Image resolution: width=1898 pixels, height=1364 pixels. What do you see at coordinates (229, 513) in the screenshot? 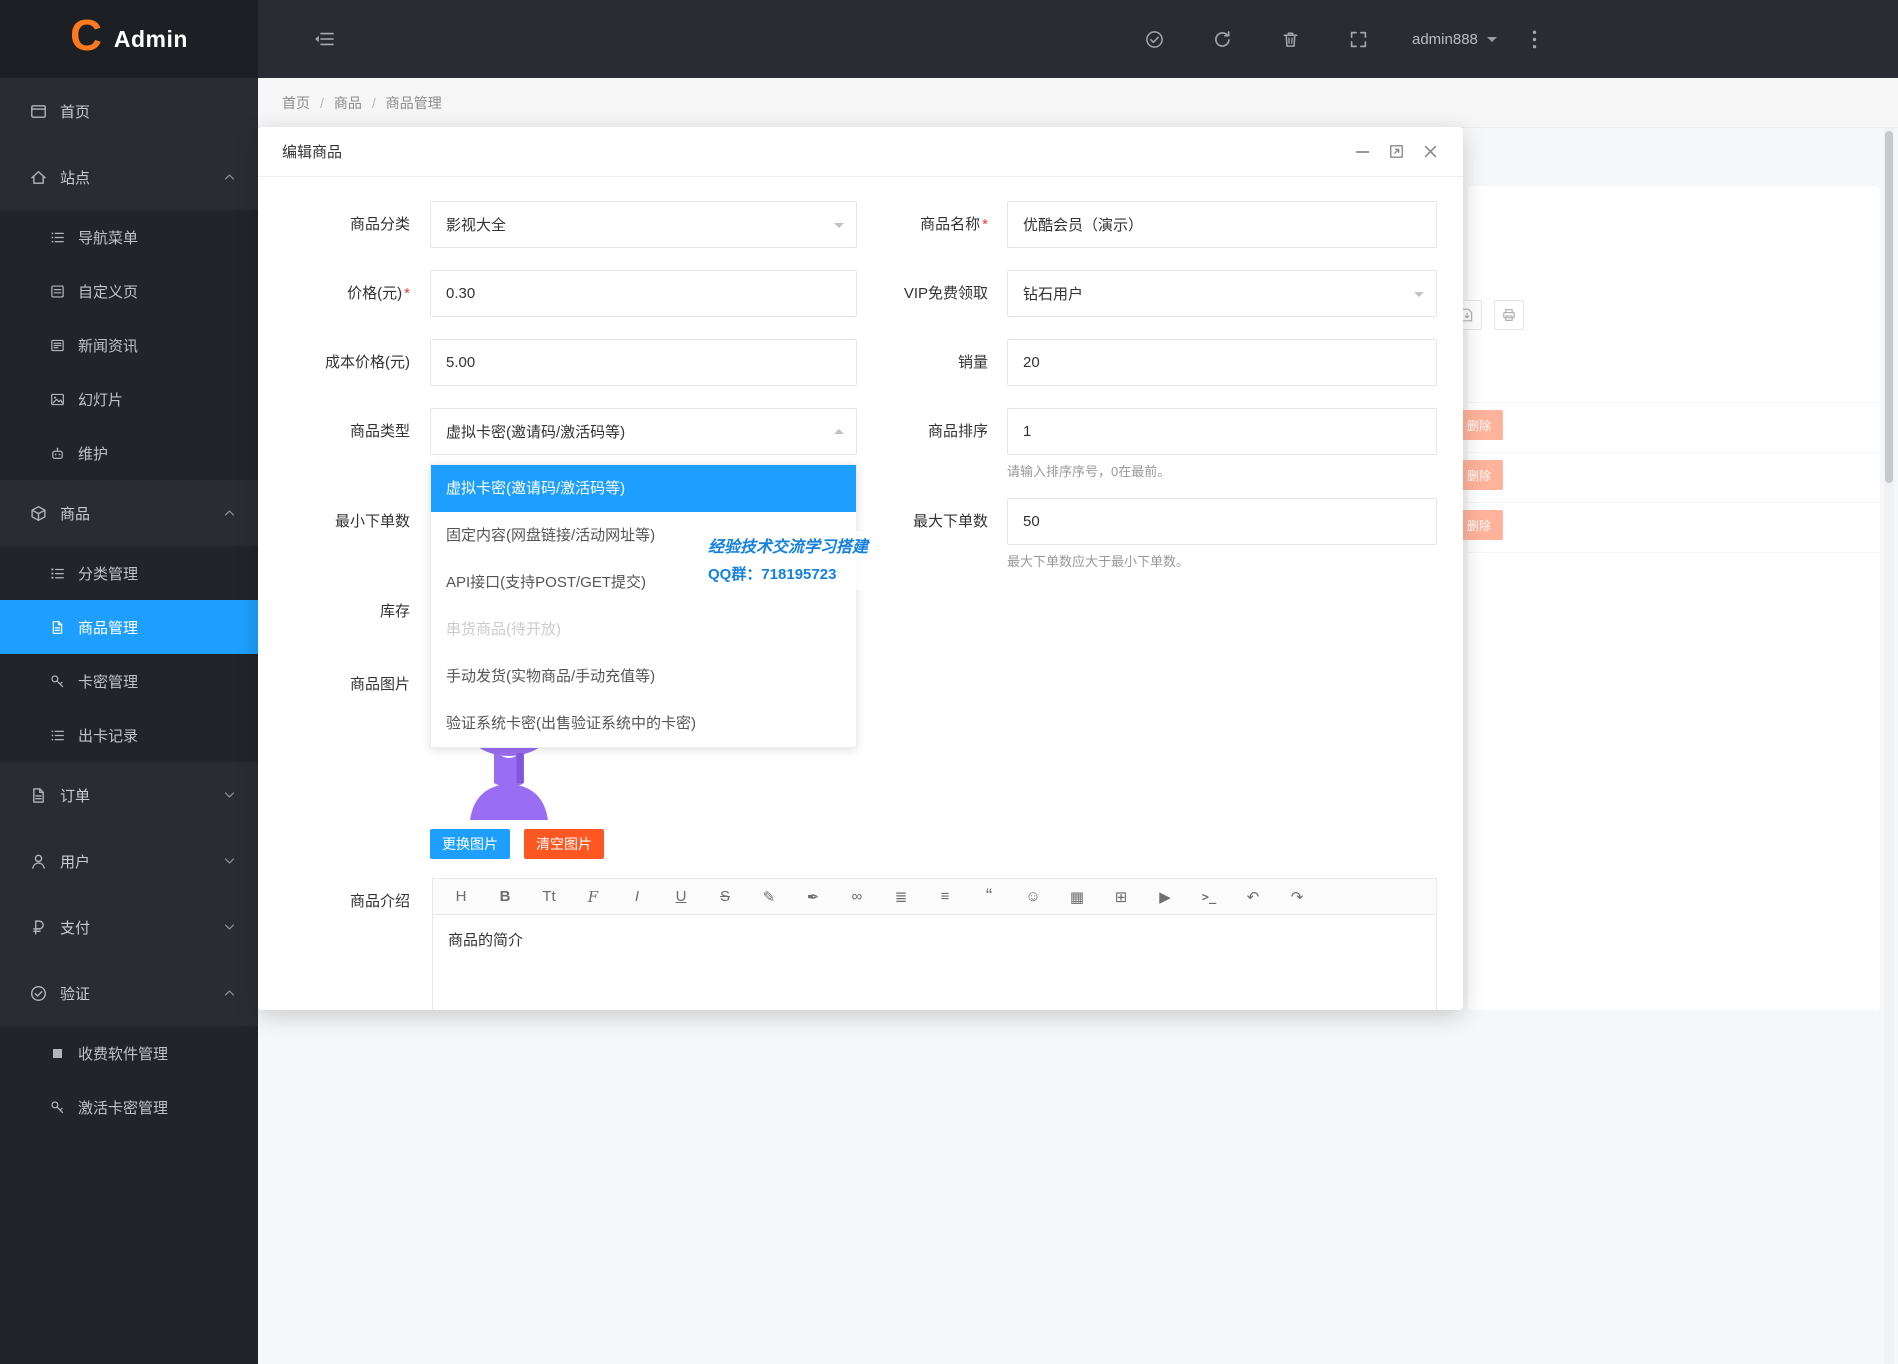
I see `chevron-up-icon` at bounding box center [229, 513].